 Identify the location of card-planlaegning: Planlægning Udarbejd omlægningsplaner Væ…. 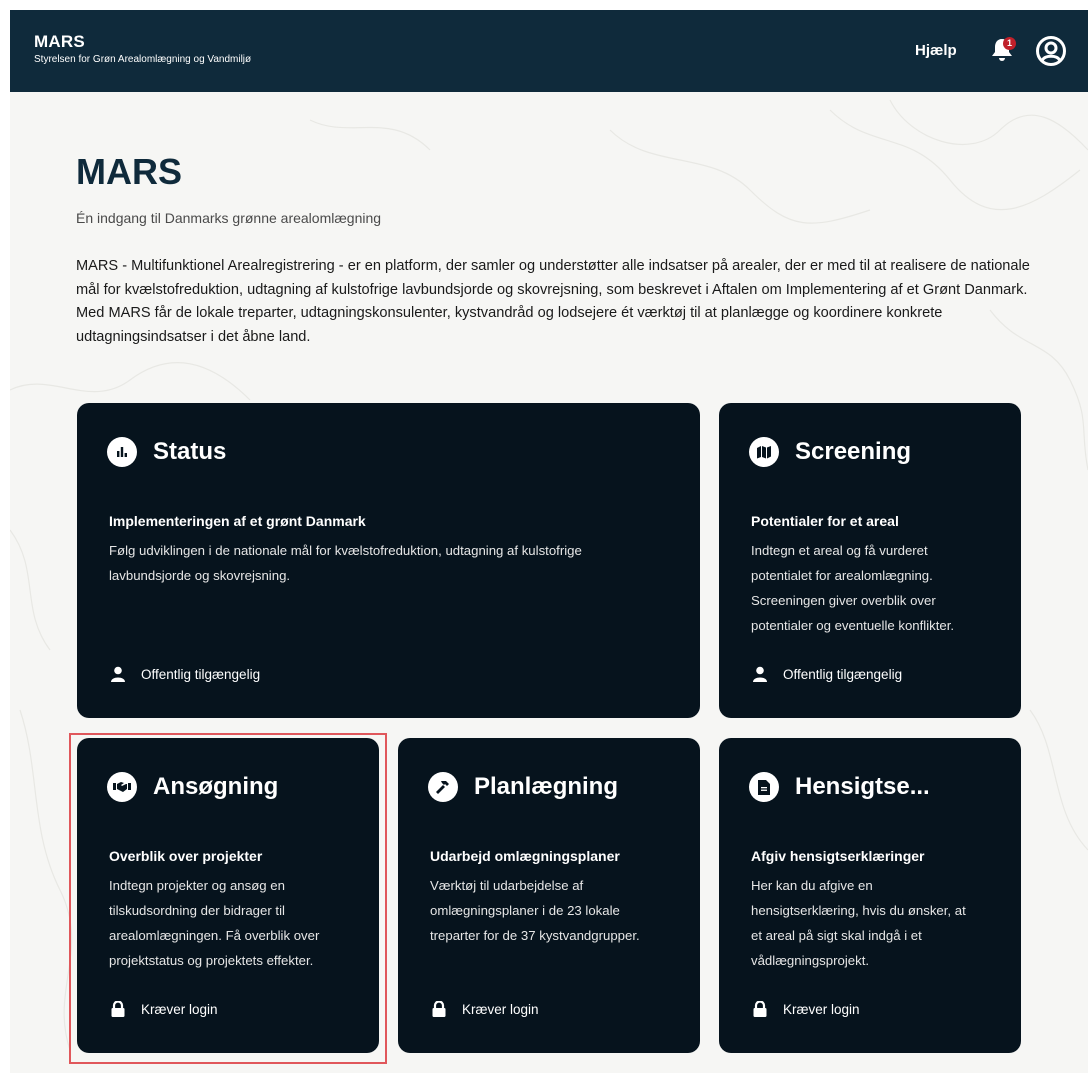
(549, 895).